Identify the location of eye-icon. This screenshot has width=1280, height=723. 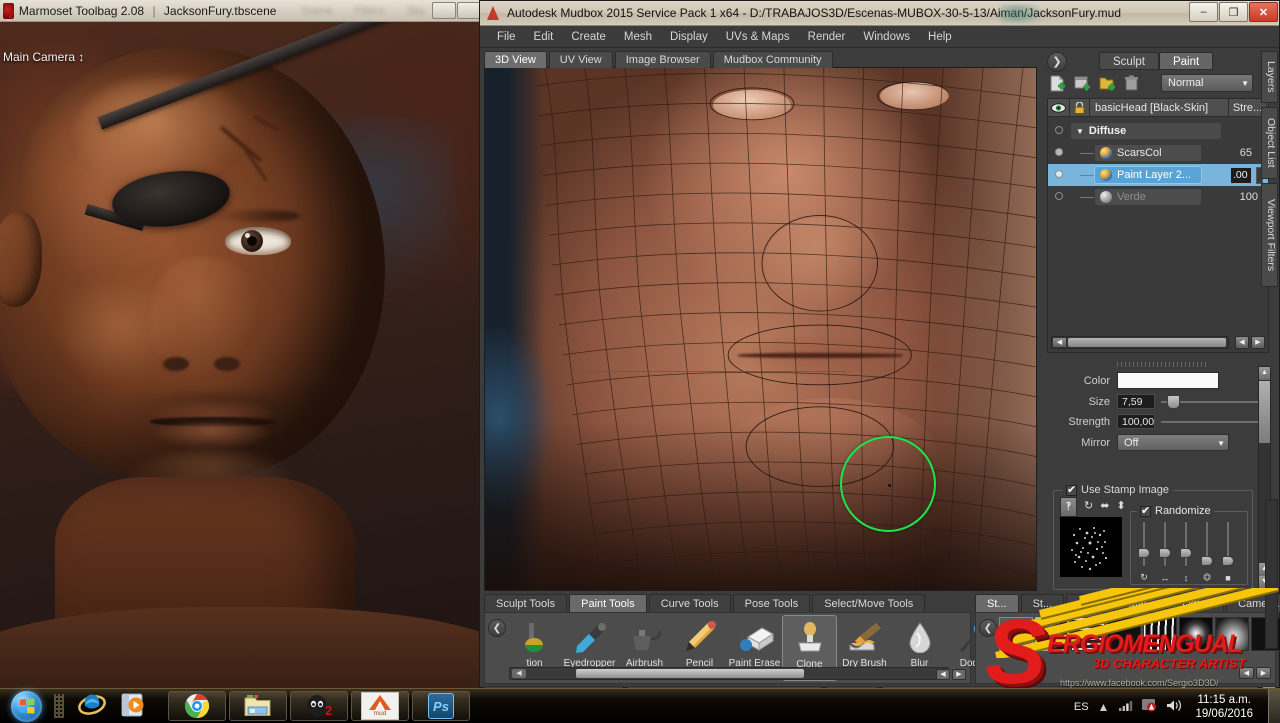
(1059, 107).